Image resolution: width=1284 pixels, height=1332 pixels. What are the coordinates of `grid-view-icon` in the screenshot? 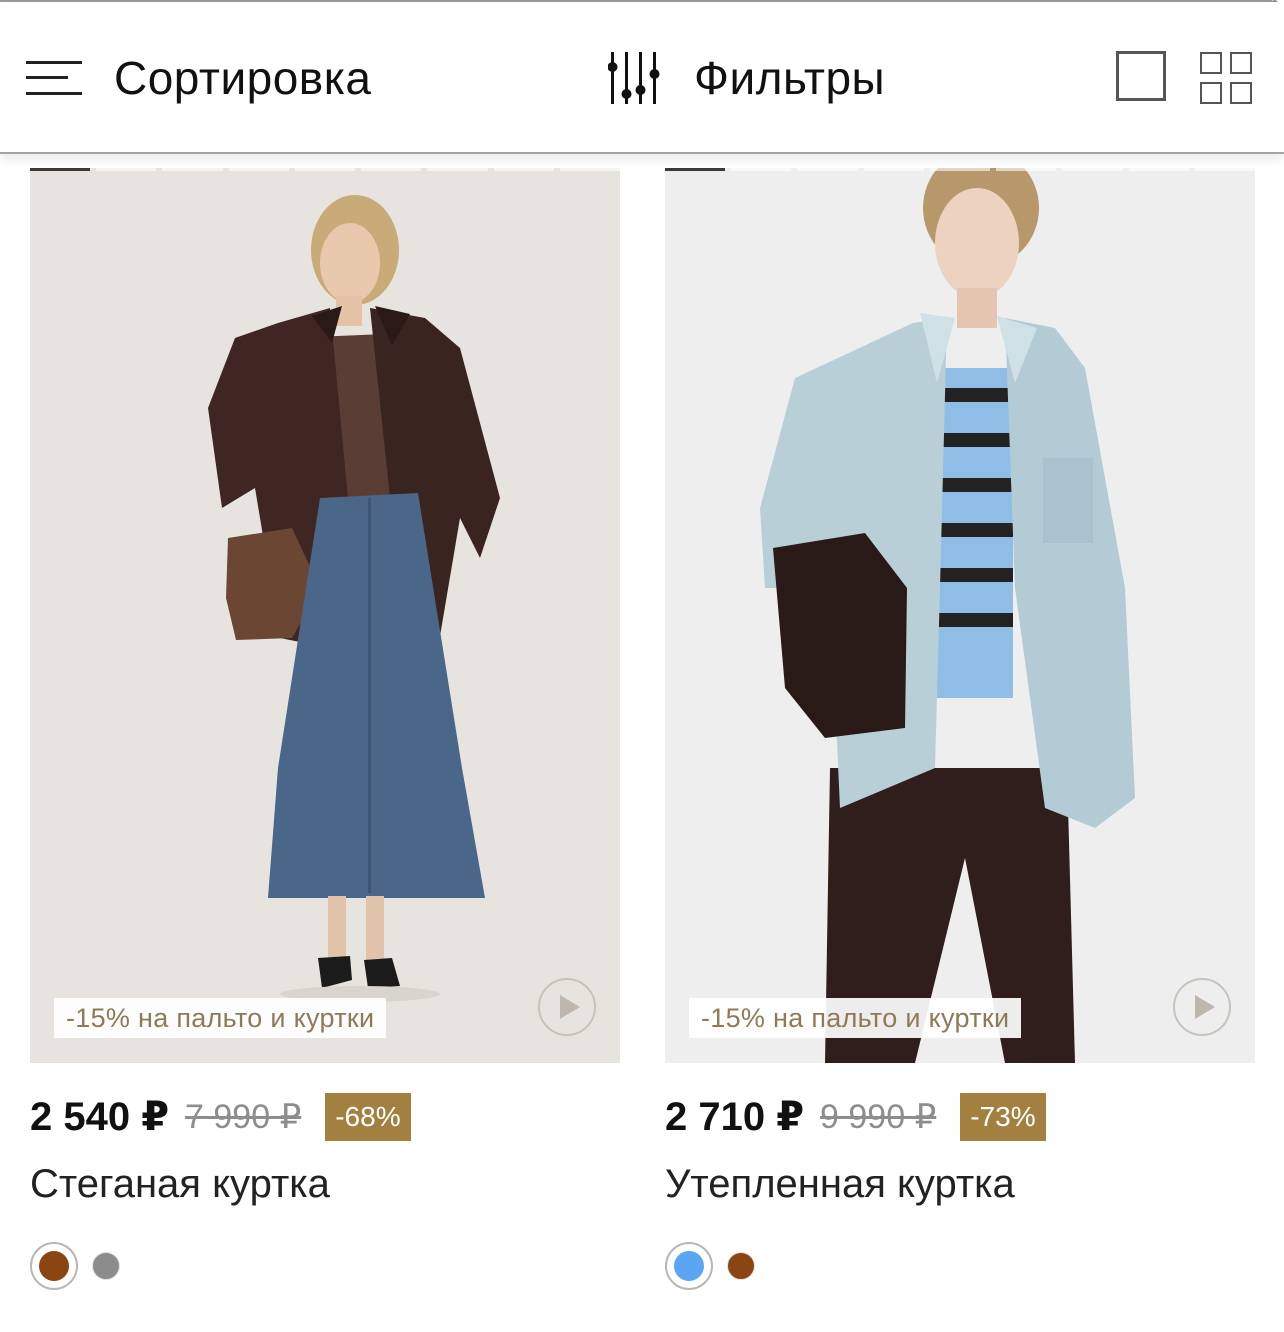 It's located at (1227, 79).